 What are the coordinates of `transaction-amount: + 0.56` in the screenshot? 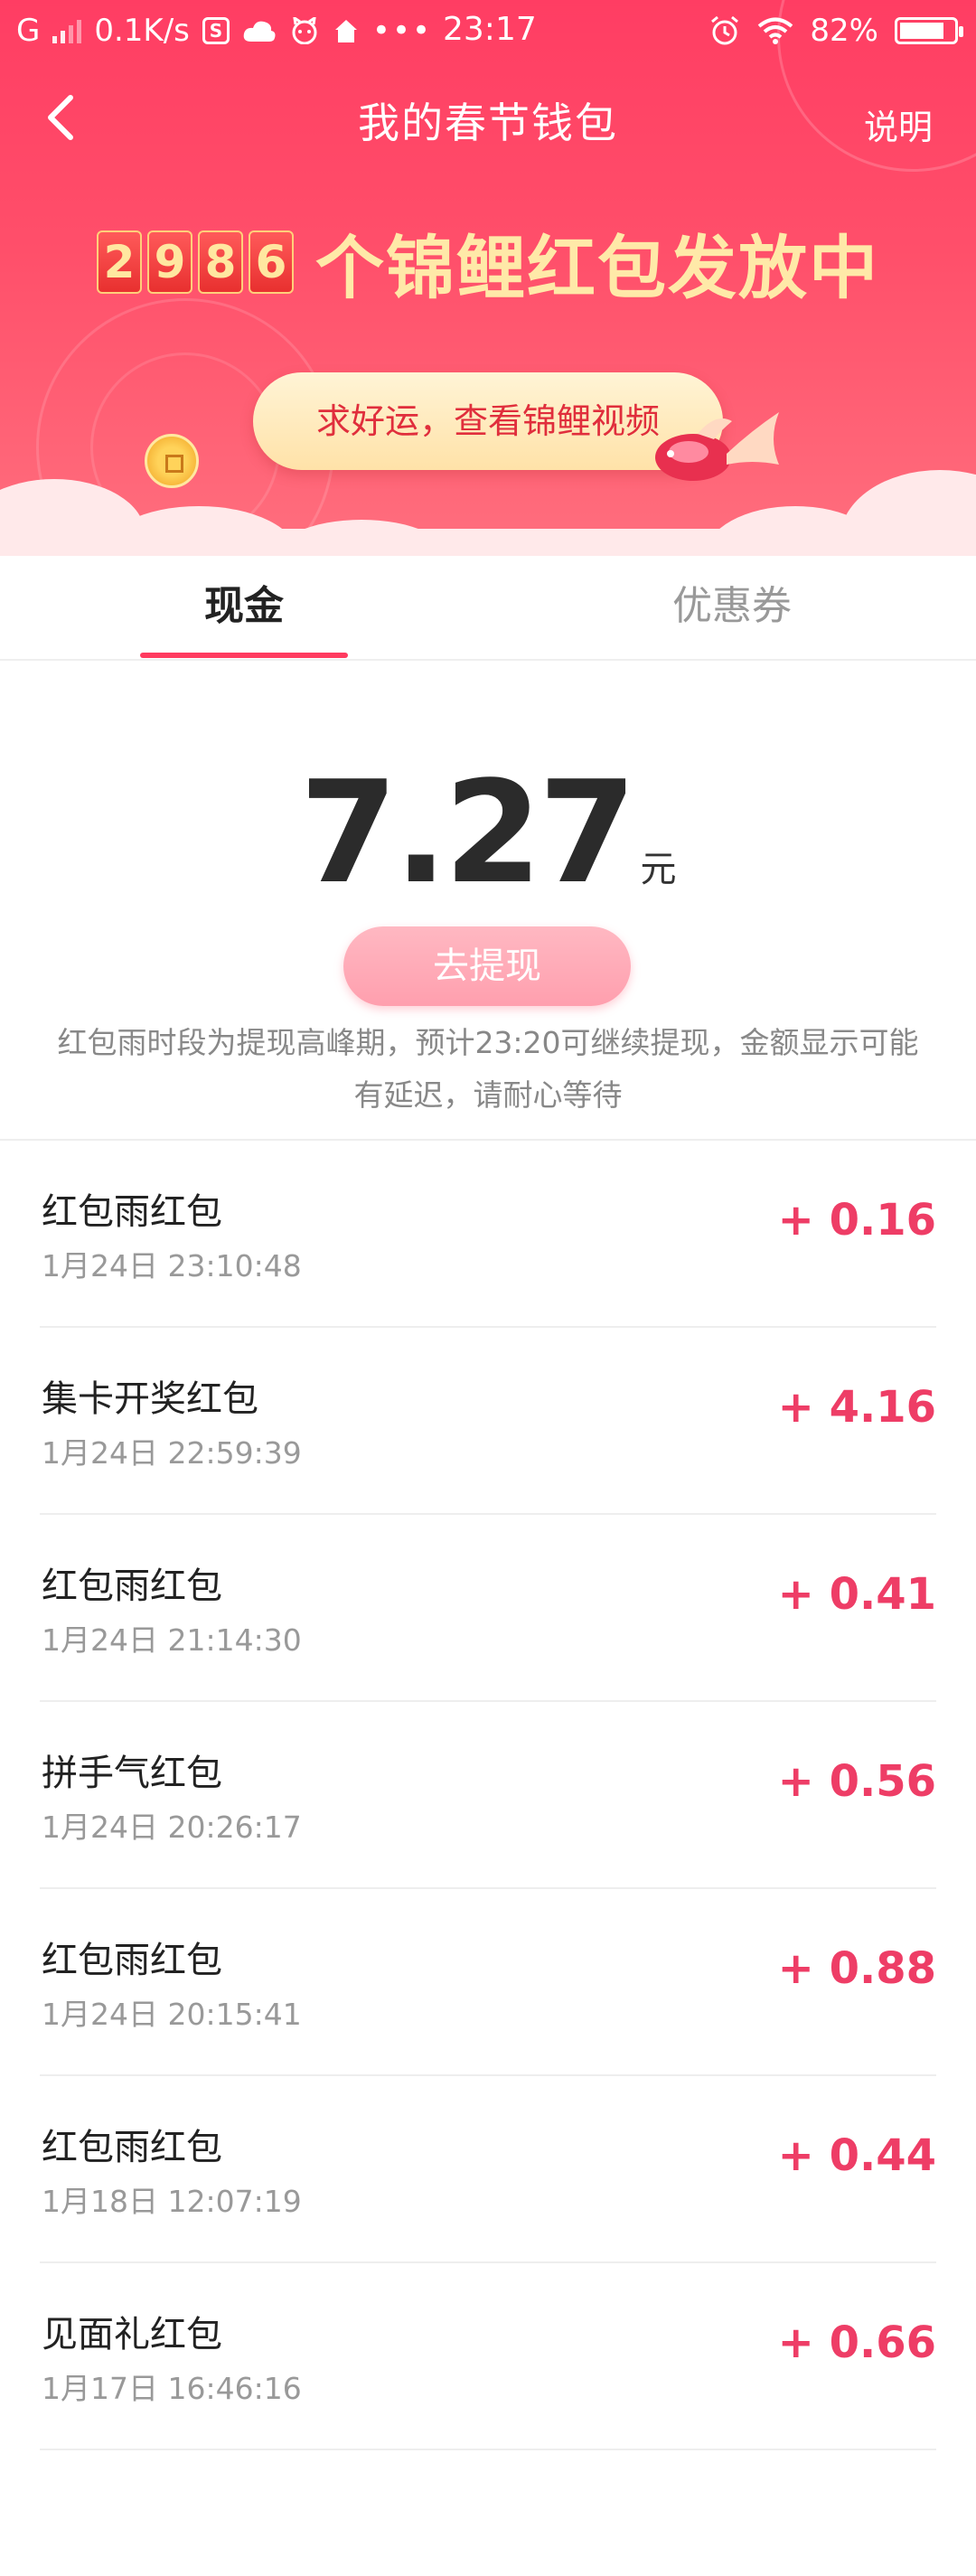 It's located at (856, 1781).